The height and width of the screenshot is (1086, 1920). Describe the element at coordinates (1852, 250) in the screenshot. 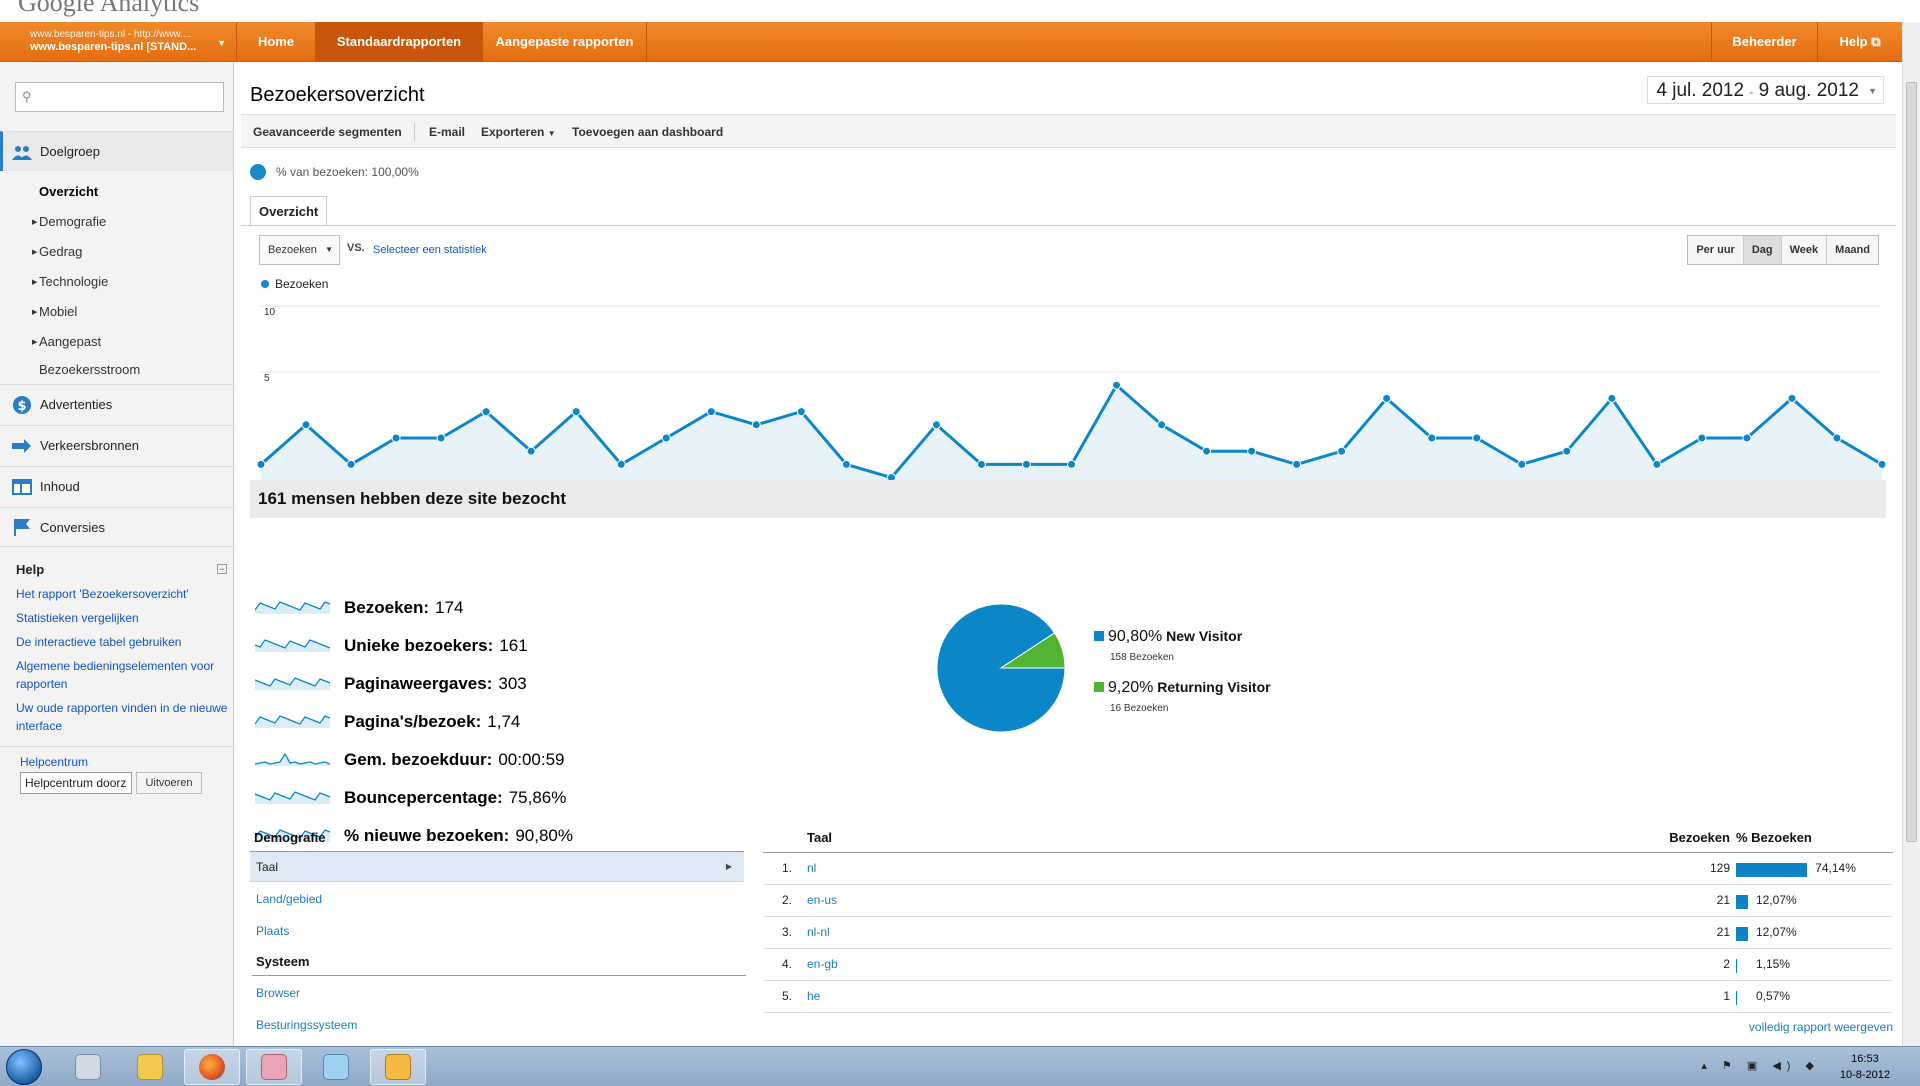

I see `granularity-maand: Maand` at that location.